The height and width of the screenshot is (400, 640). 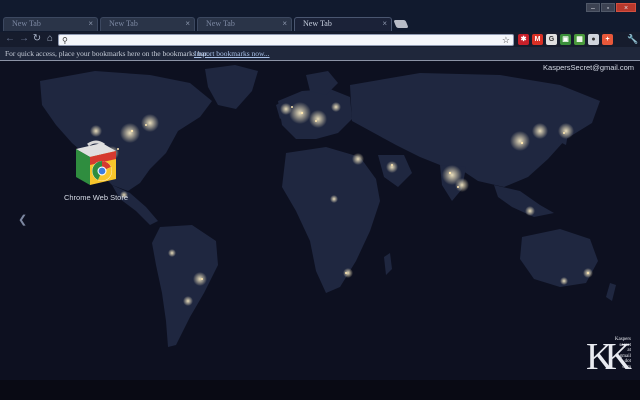 I want to click on window-controls: – ▫ ×, so click(x=611, y=7).